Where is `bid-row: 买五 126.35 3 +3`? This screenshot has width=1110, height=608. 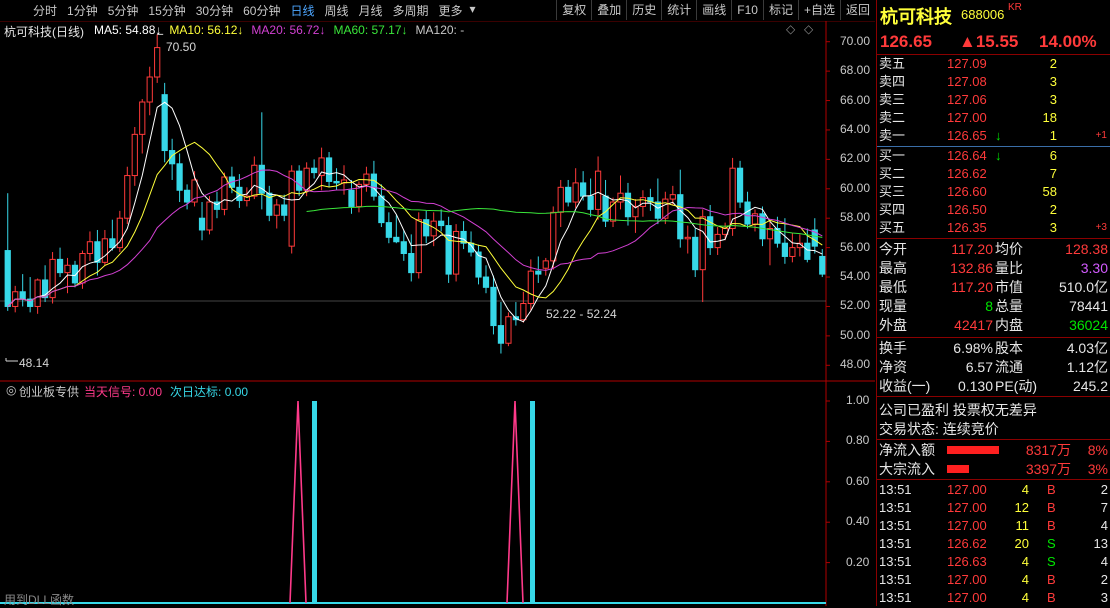 bid-row: 买五 126.35 3 +3 is located at coordinates (993, 228).